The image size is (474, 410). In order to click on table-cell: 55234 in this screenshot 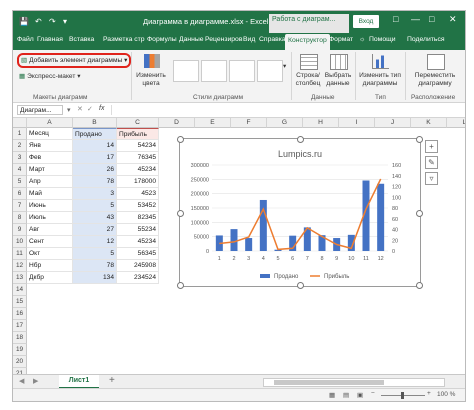, I will do `click(138, 230)`.